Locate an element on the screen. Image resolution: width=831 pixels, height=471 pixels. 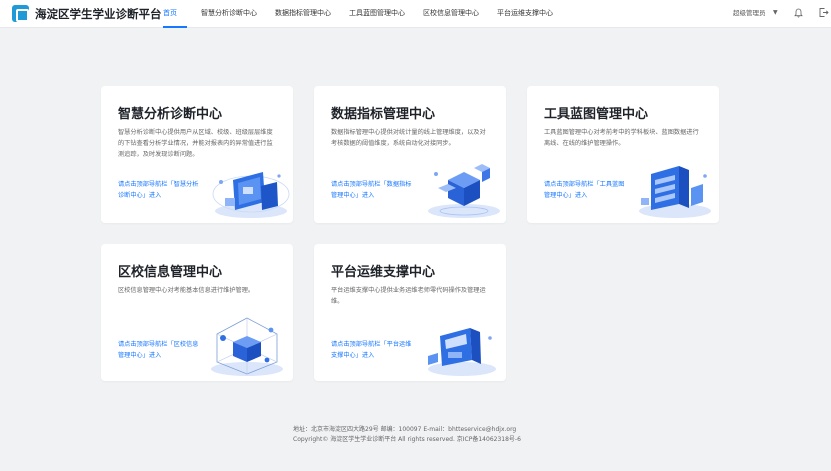
logo-icon is located at coordinates (20, 13).